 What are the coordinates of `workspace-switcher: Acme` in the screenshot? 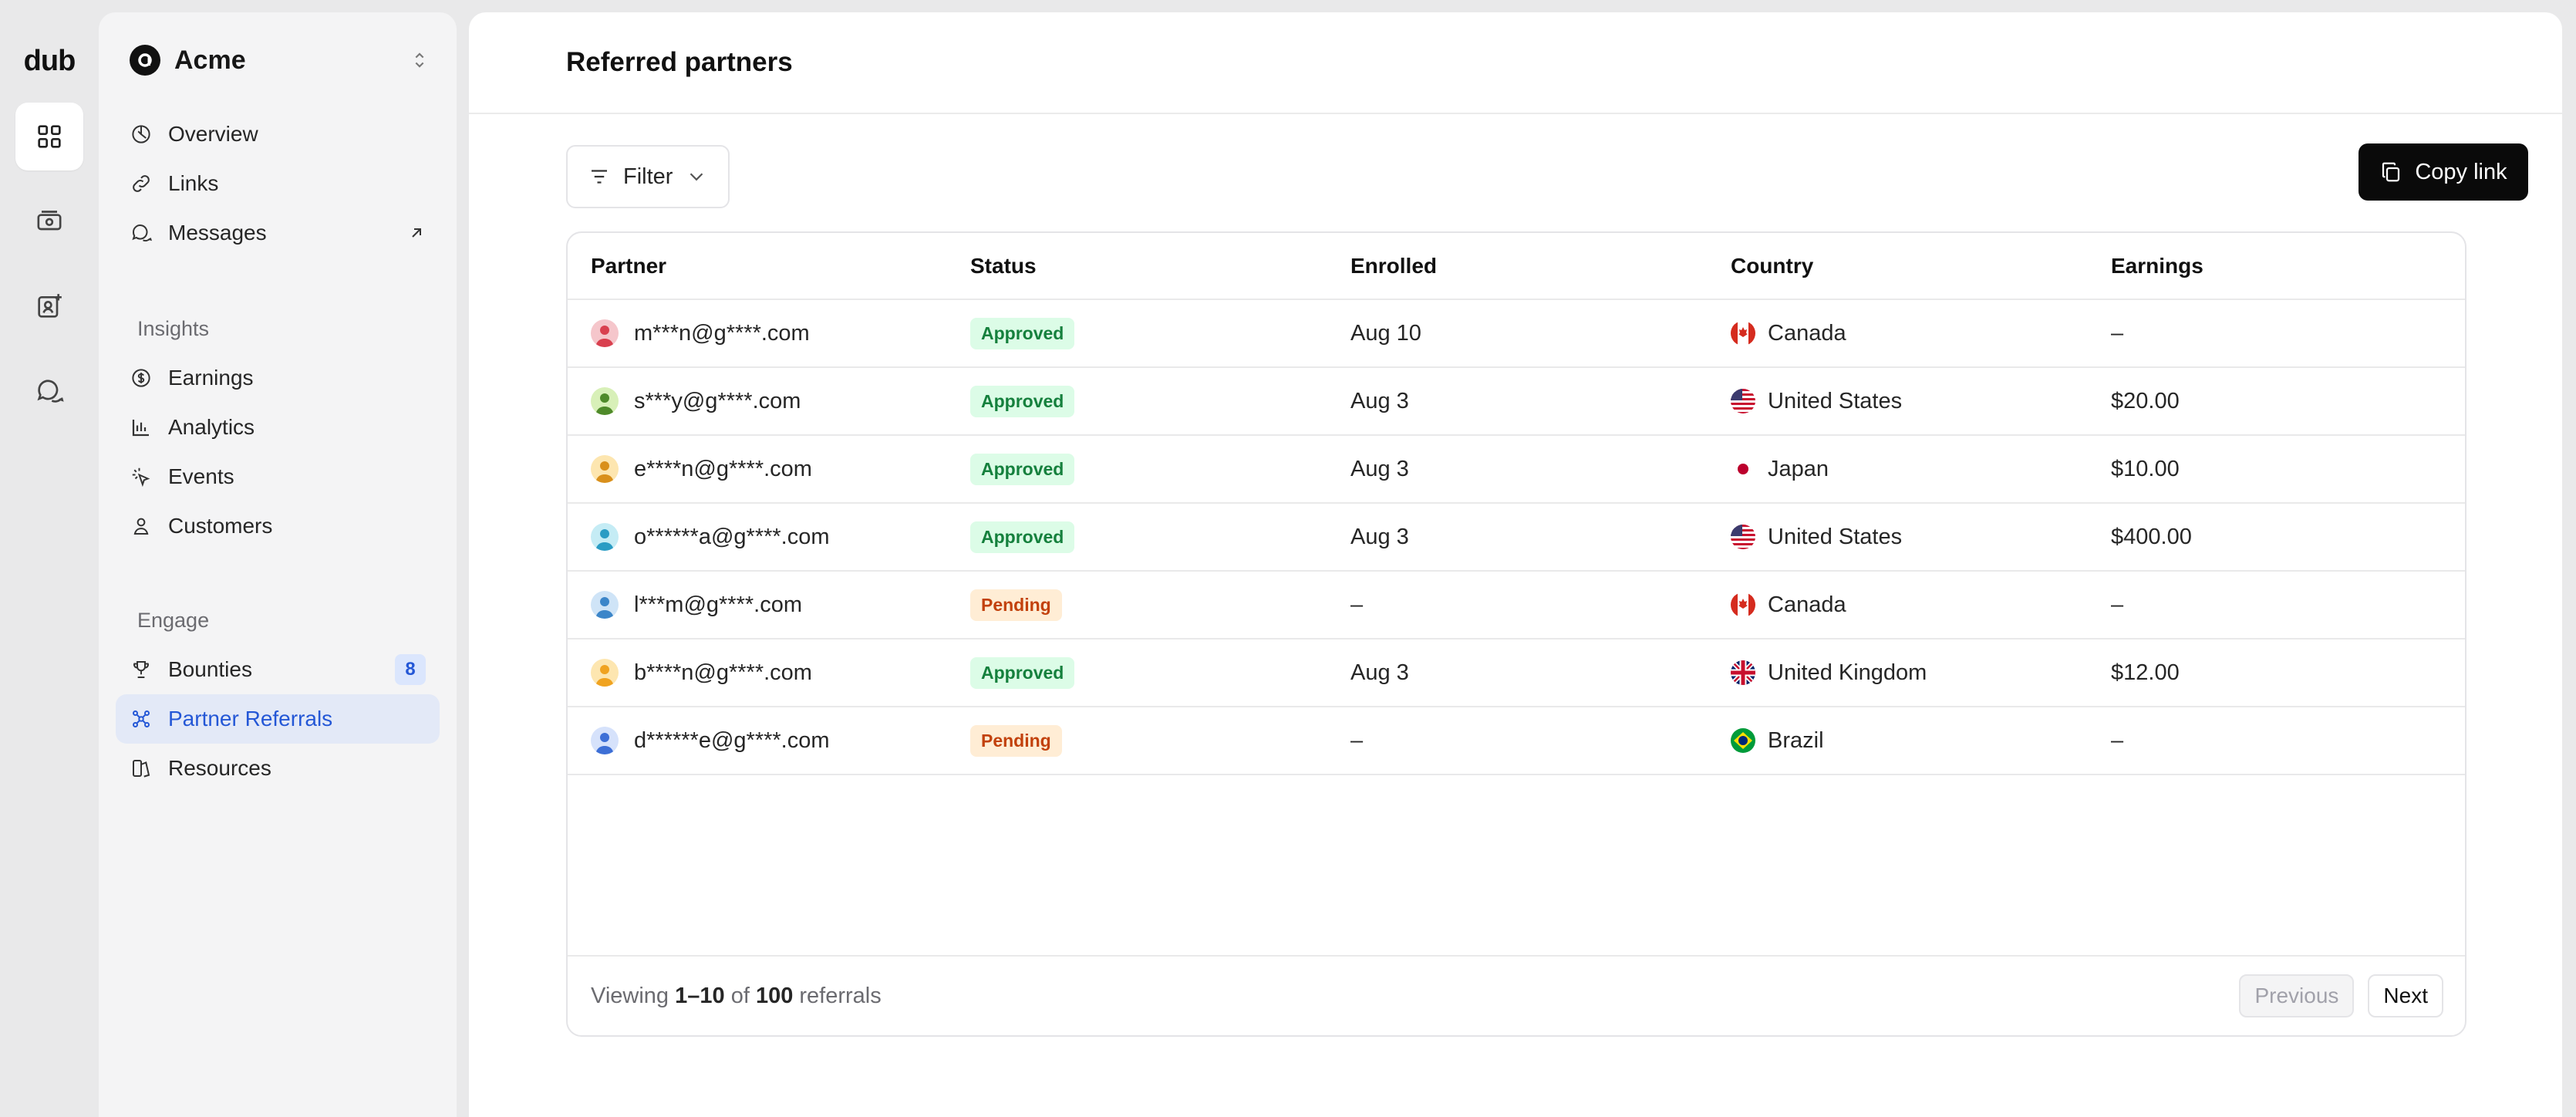 It's located at (280, 60).